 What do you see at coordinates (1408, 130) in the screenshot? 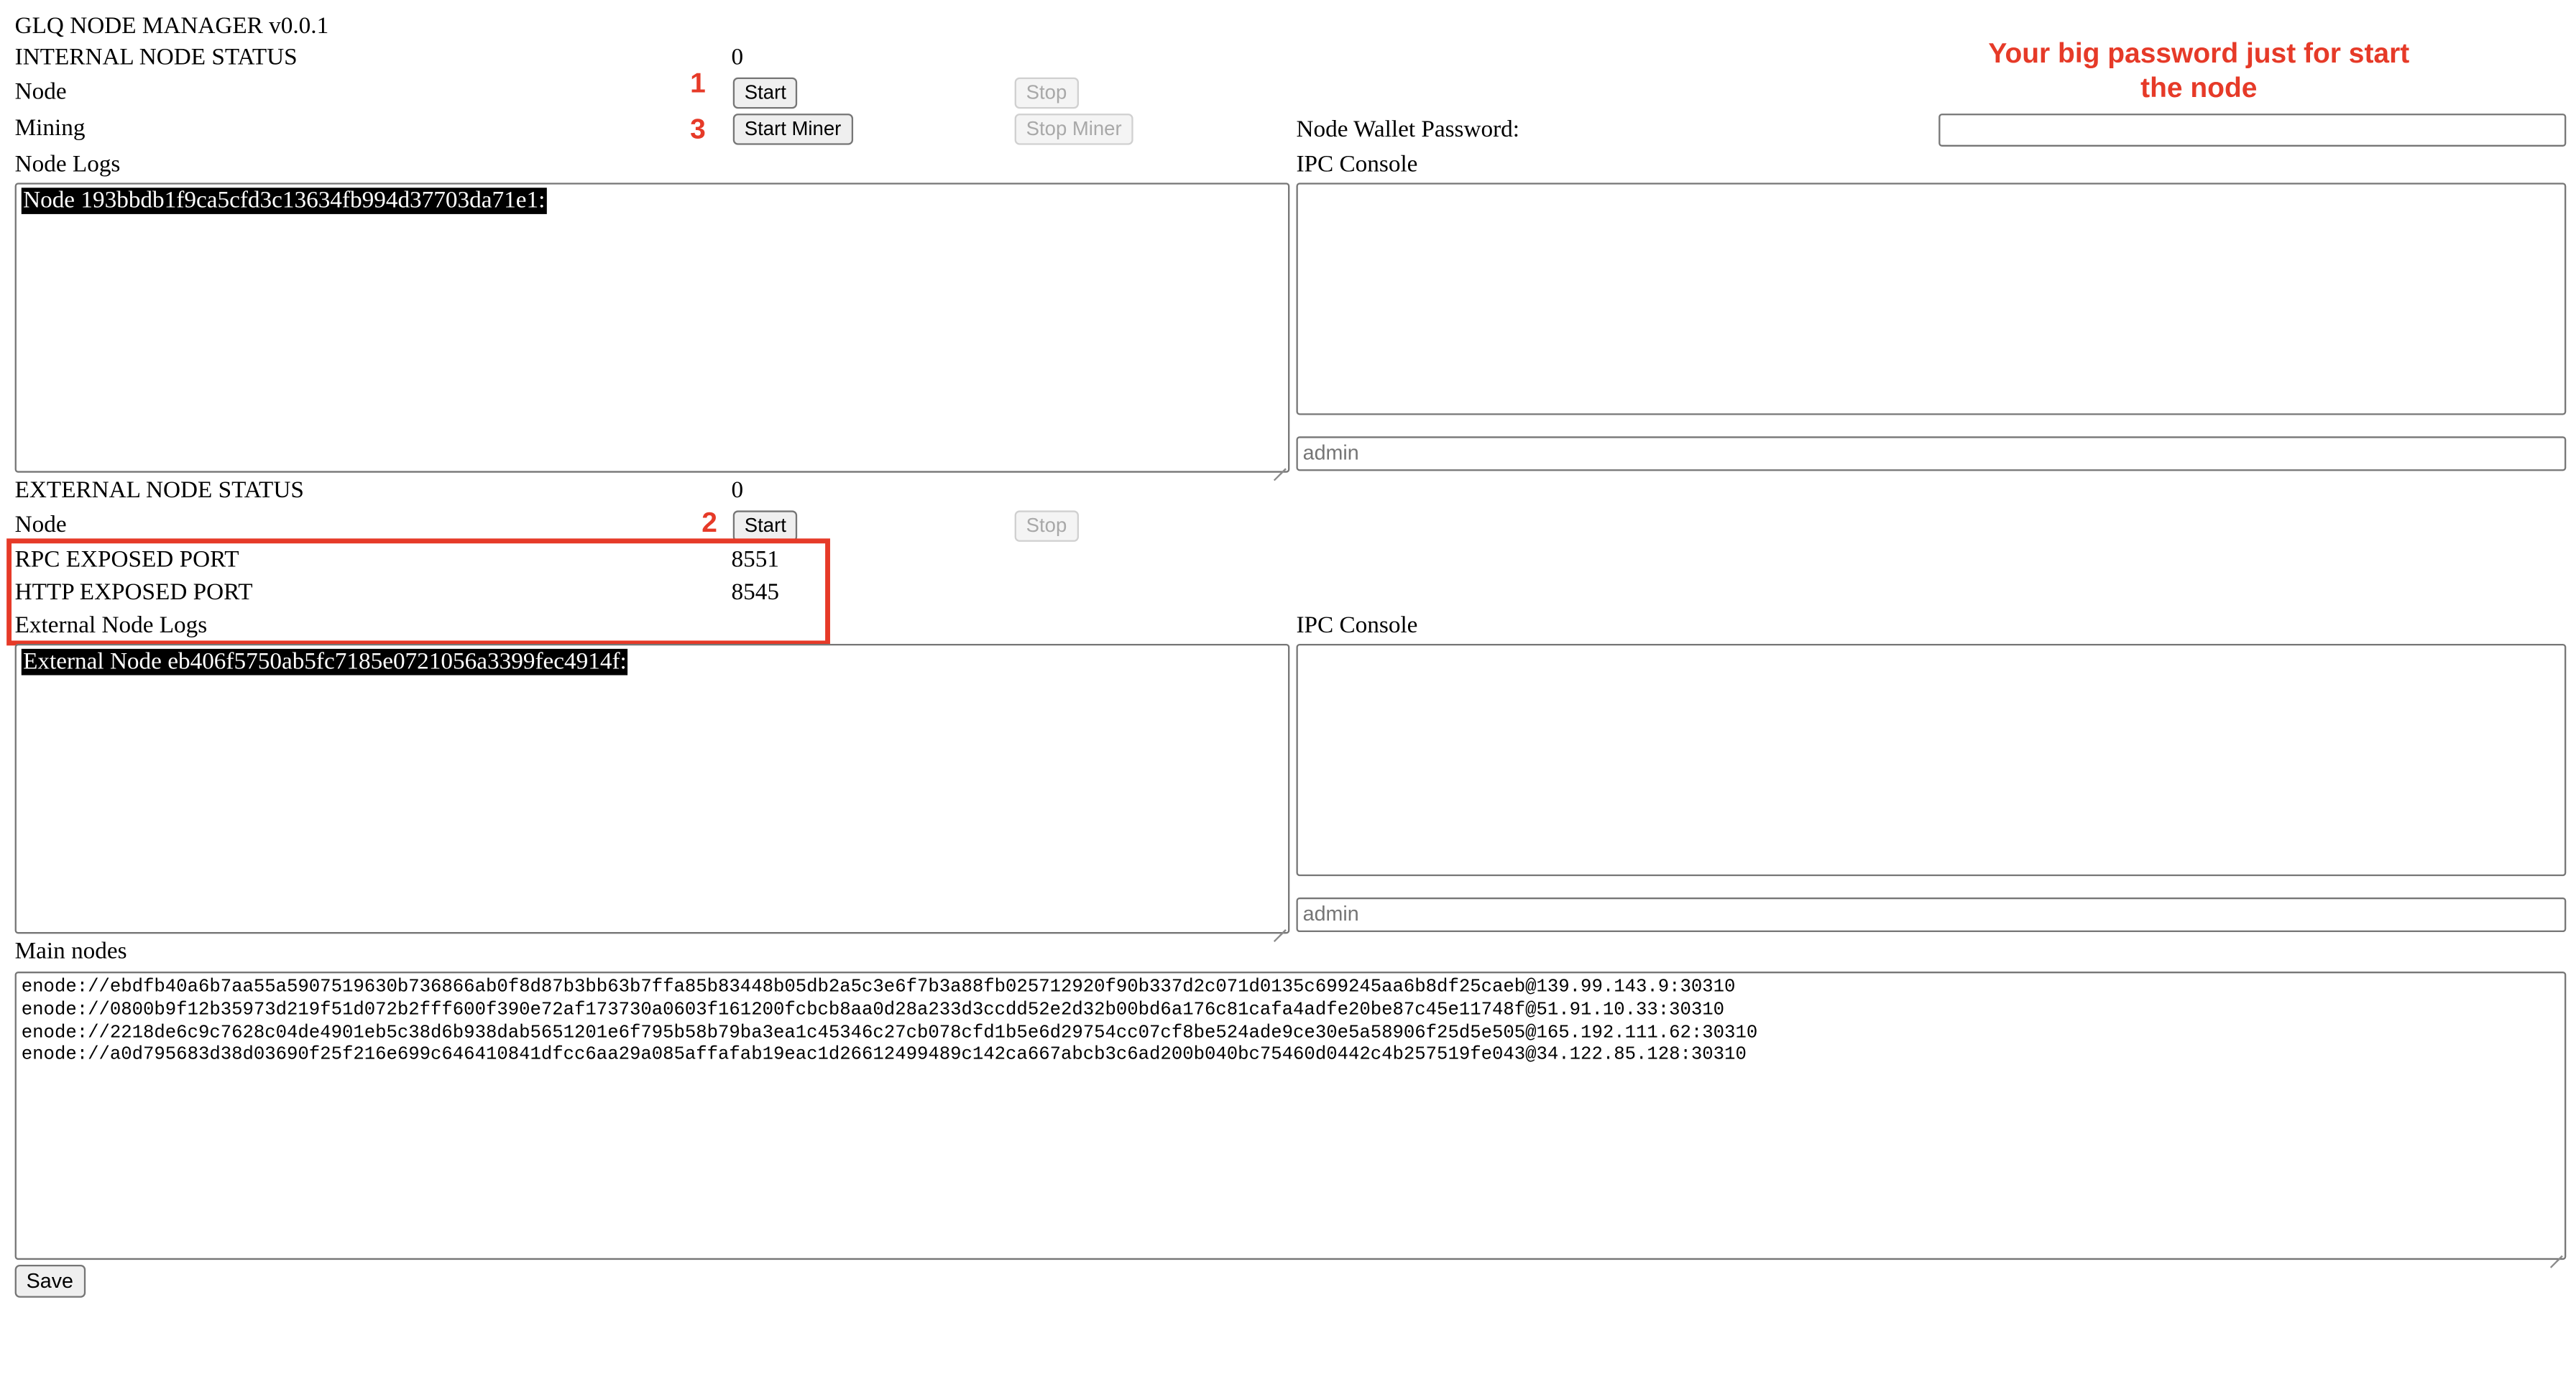
I see `wallet-password-label: Node Wallet Password:` at bounding box center [1408, 130].